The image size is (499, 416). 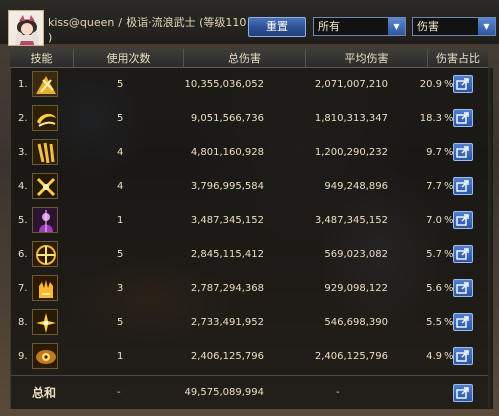 I want to click on swords-burst-icon, so click(x=45, y=84).